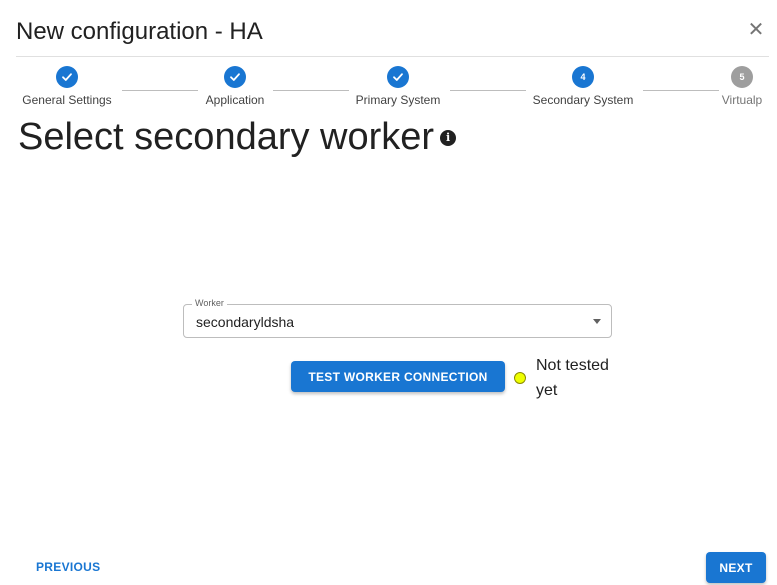 Image resolution: width=777 pixels, height=585 pixels. I want to click on status-indicator-icon, so click(520, 378).